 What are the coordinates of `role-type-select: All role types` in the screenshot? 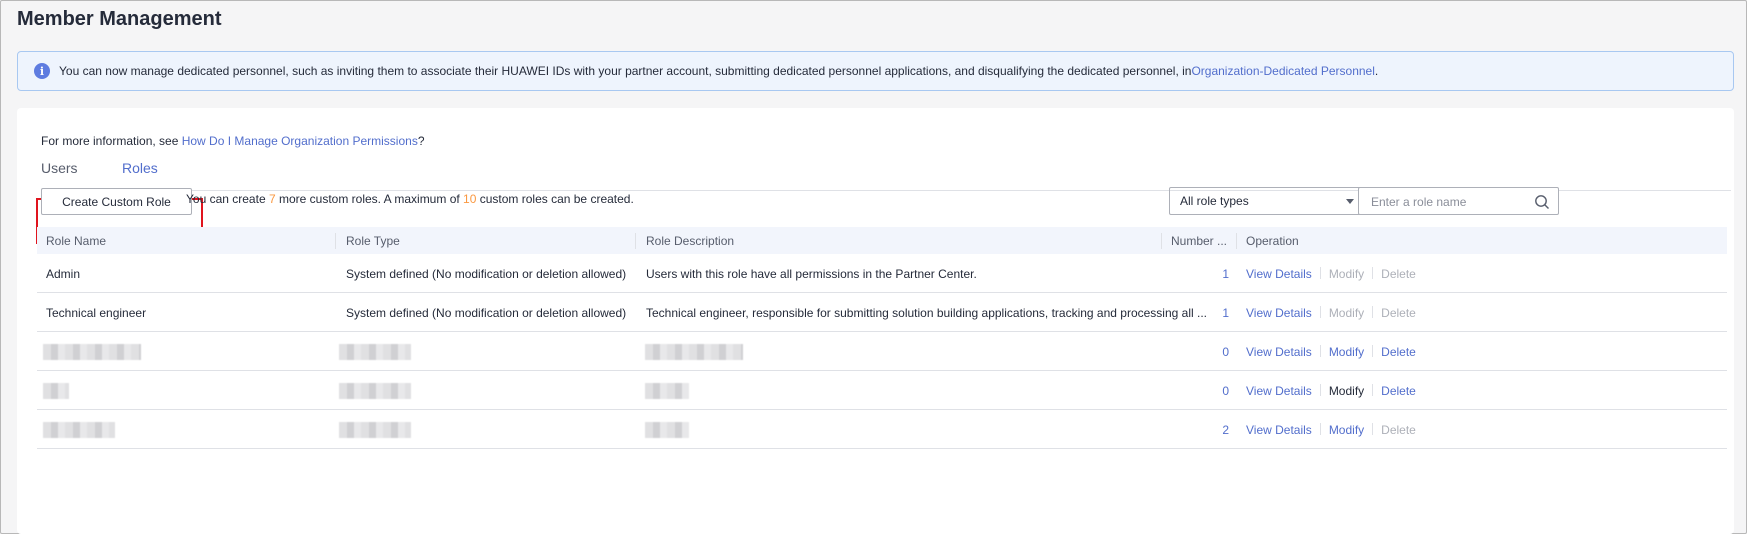 It's located at (1267, 201).